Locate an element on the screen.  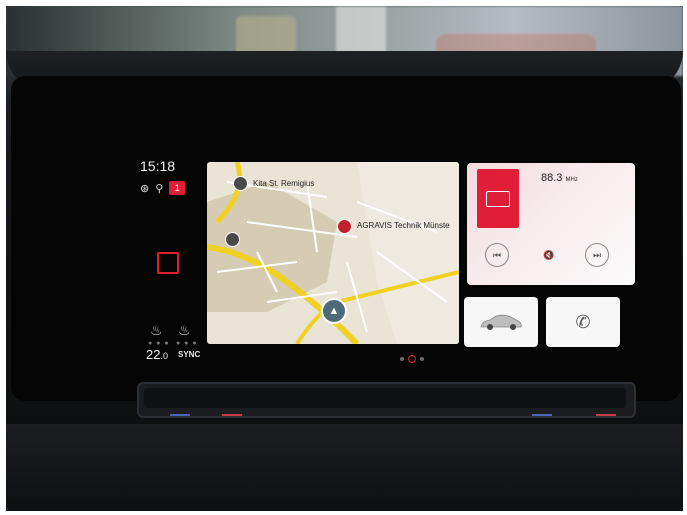
car-icon is located at coordinates (501, 322).